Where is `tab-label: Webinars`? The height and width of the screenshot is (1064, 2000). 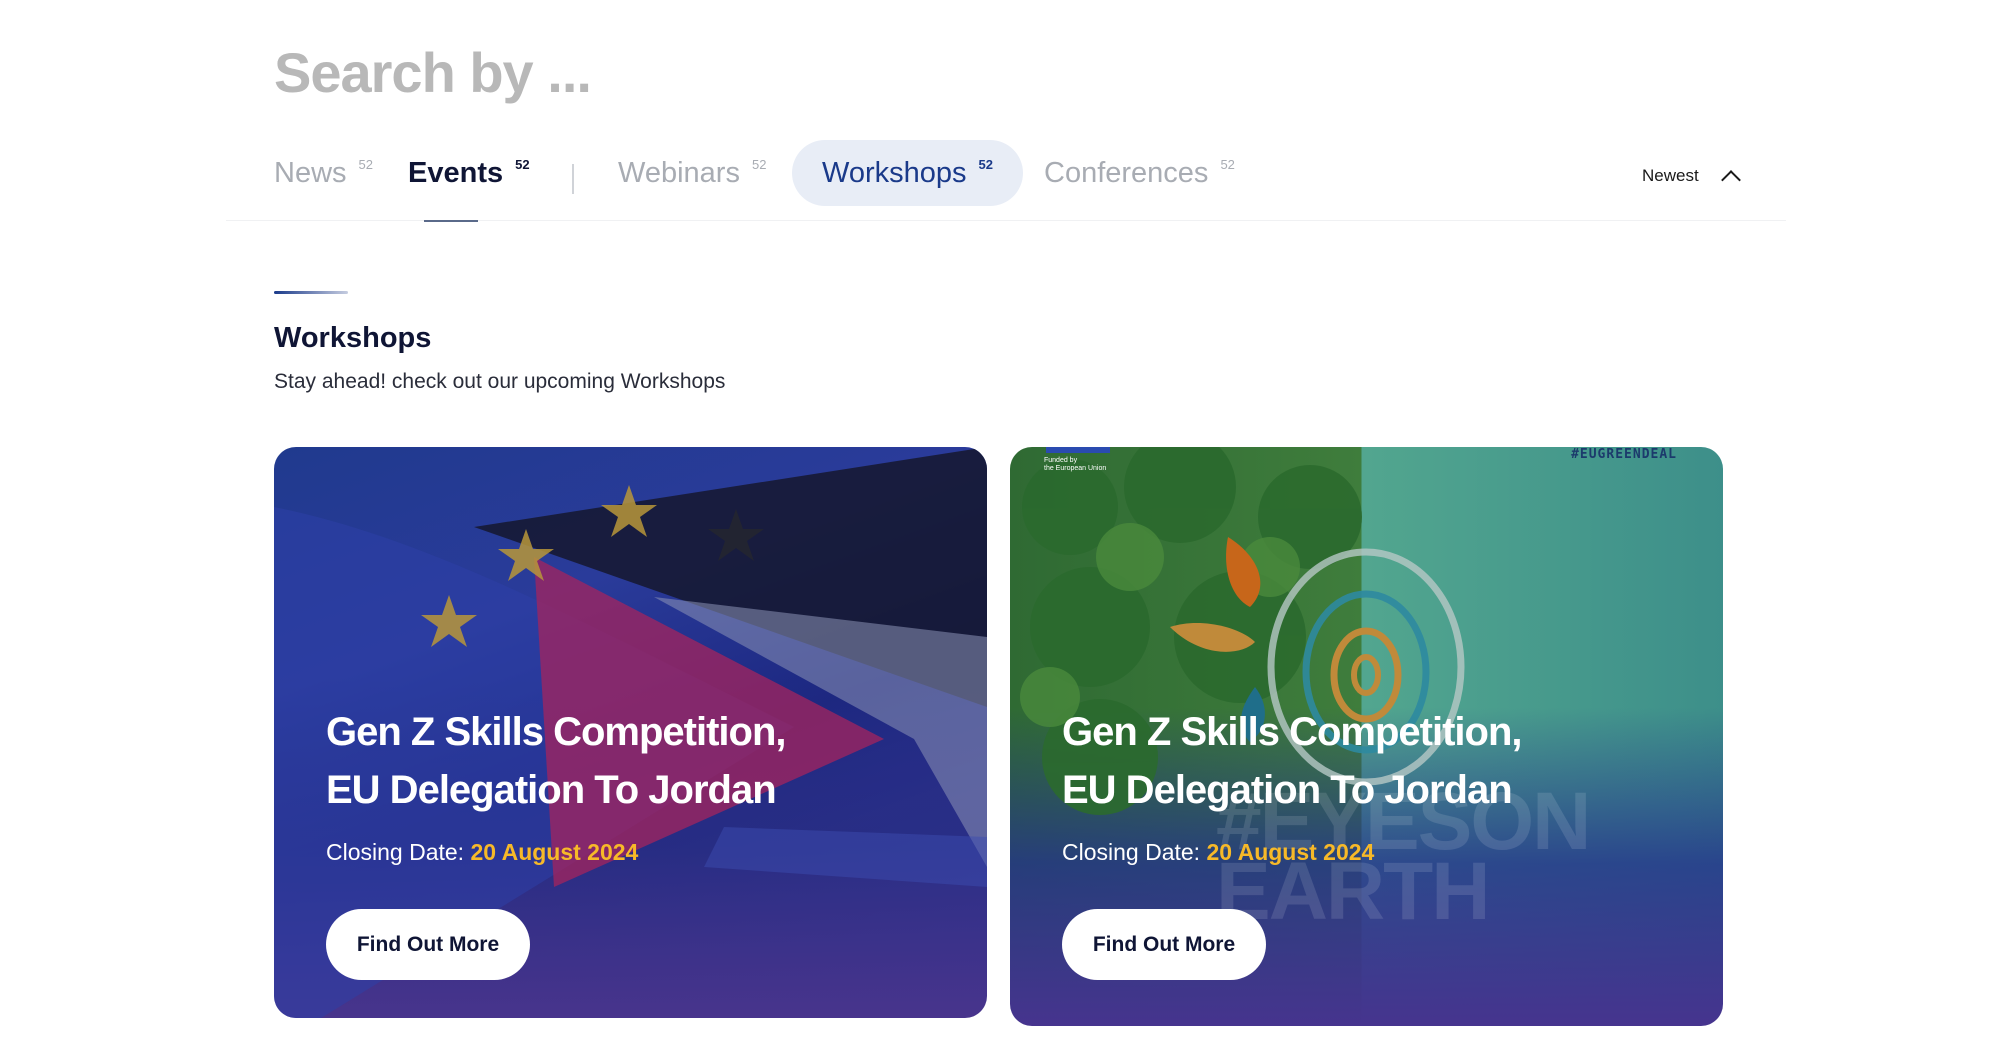
tab-label: Webinars is located at coordinates (679, 172).